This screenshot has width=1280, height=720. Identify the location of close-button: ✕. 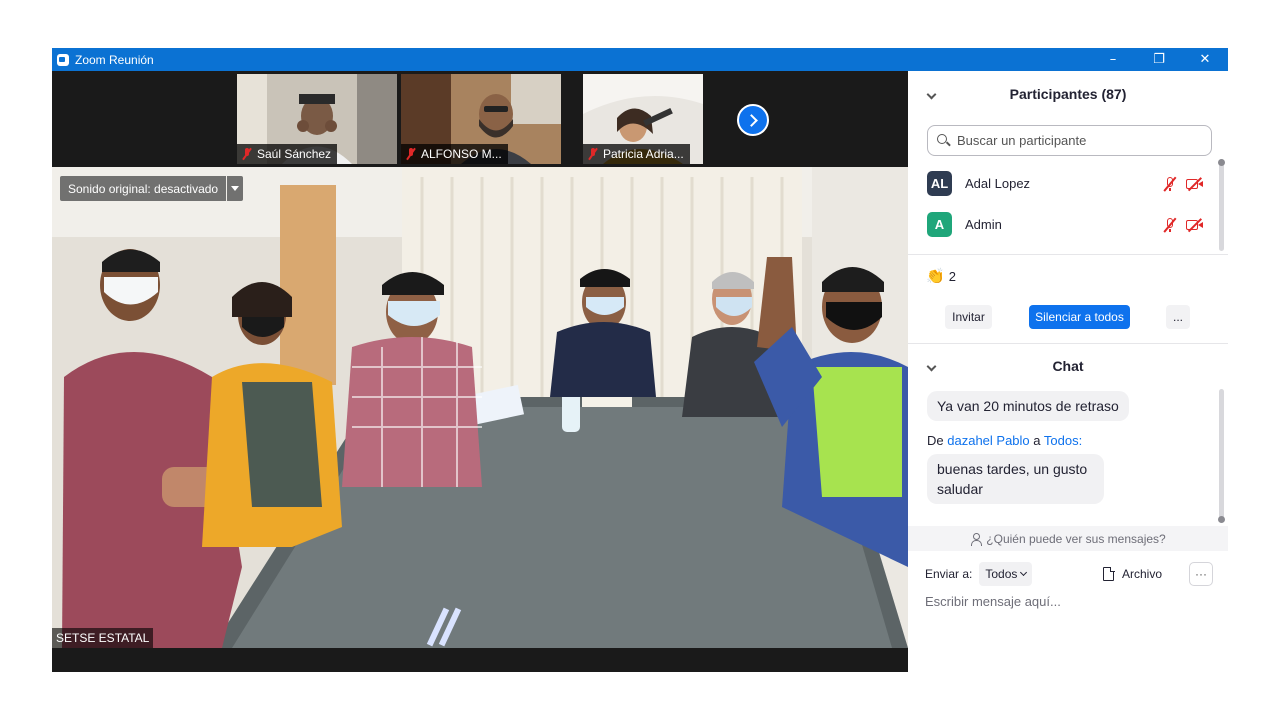
(1205, 59).